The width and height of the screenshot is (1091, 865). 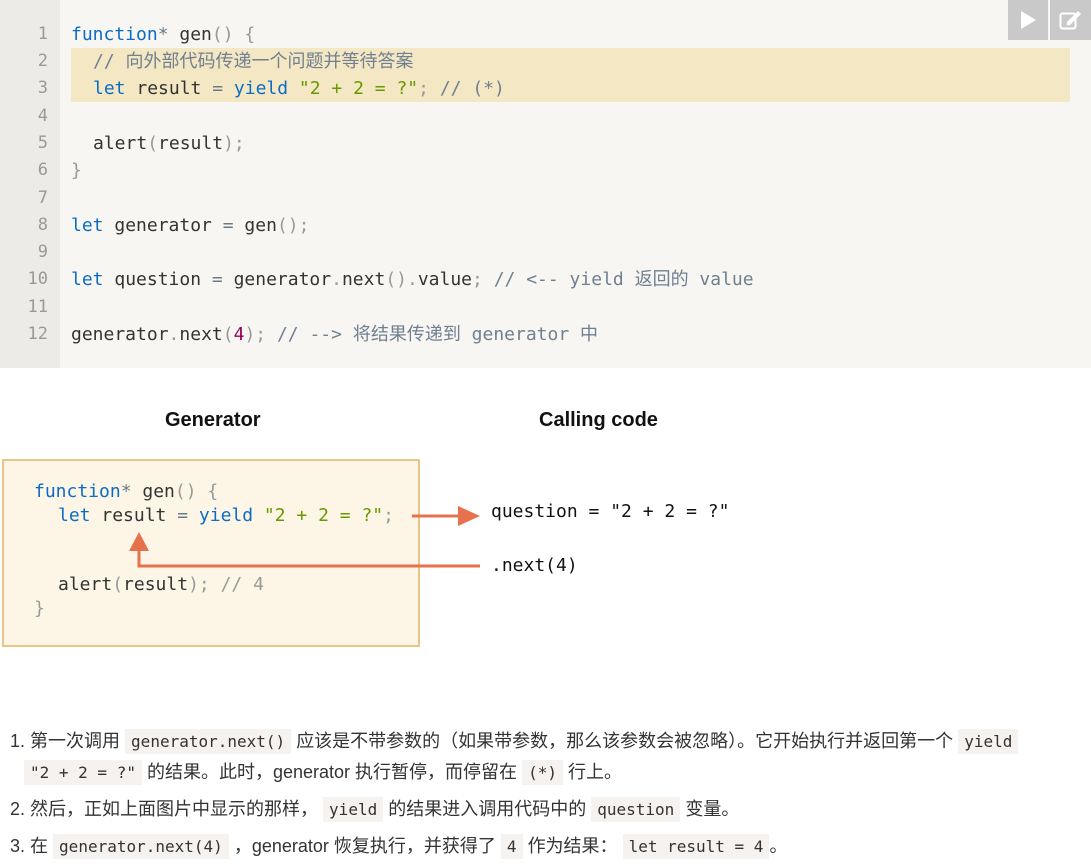 What do you see at coordinates (364, 846) in the screenshot?
I see `text: ，generator 恢复执行，并获得了` at bounding box center [364, 846].